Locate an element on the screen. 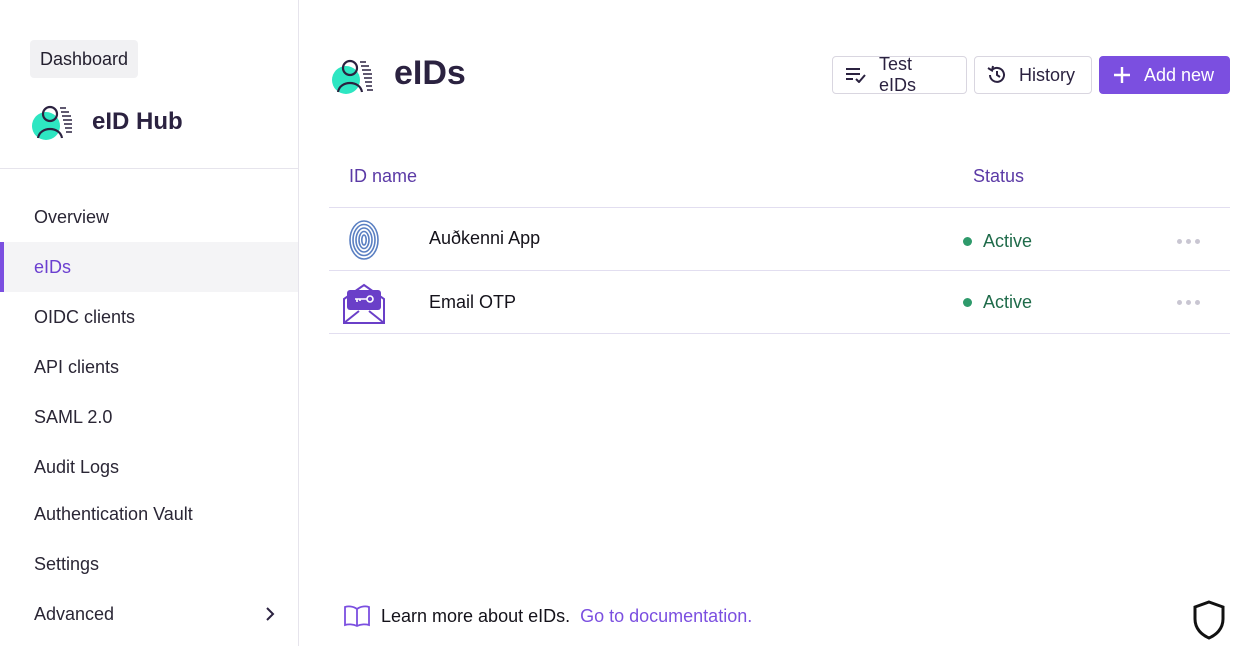 This screenshot has width=1254, height=646. brand-name: eID Hub is located at coordinates (137, 121).